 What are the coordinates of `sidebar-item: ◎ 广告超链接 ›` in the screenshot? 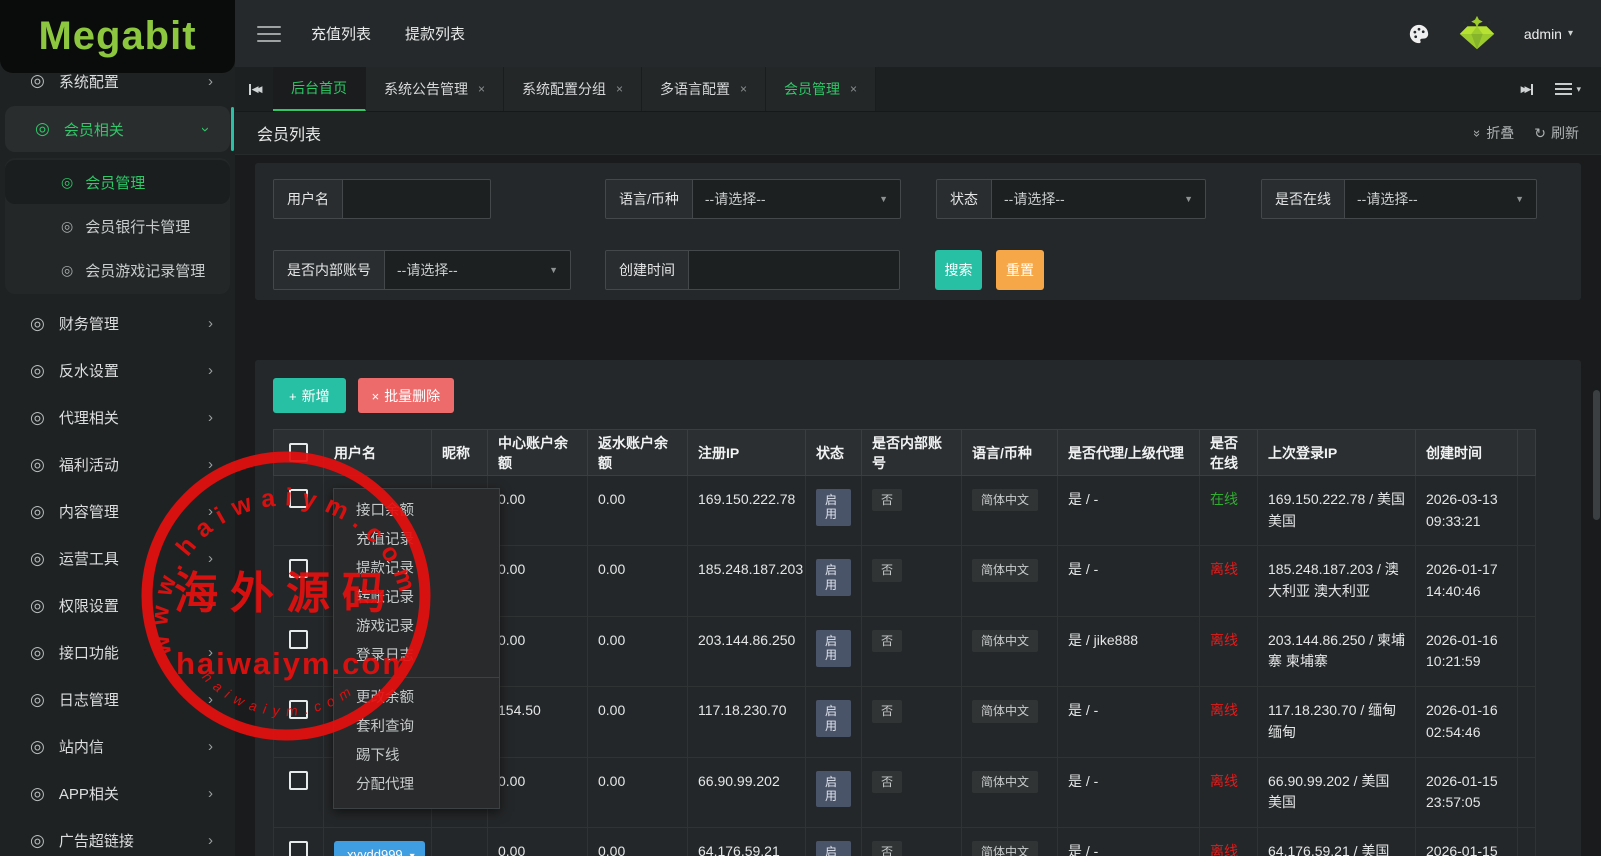 It's located at (117, 836).